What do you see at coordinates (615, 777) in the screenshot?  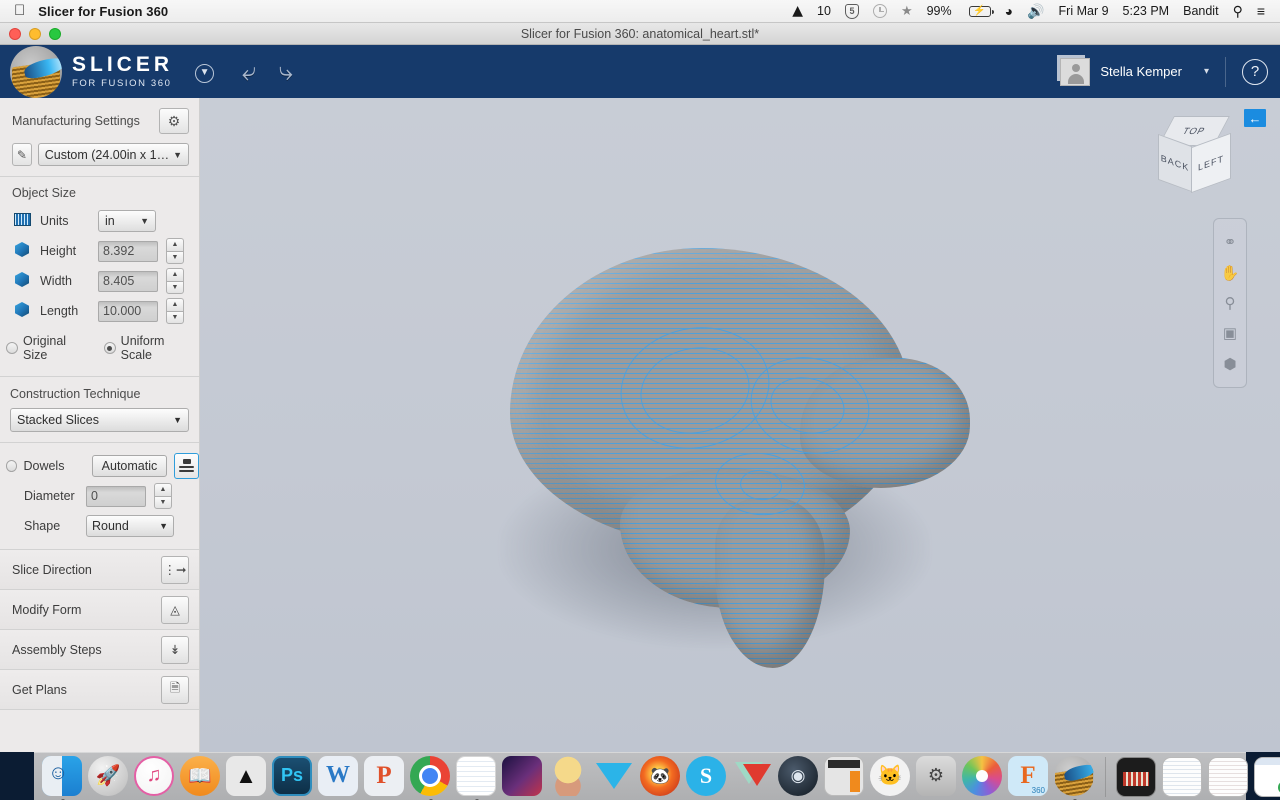 I see `dock-item-vectorworks-icon` at bounding box center [615, 777].